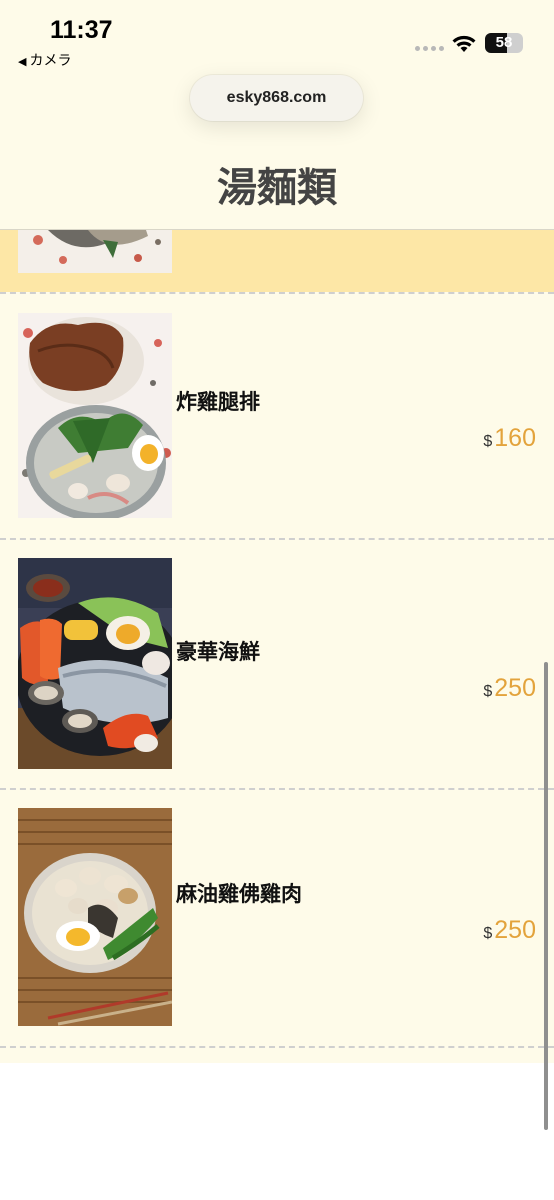 This screenshot has height=1200, width=554. Describe the element at coordinates (277, 261) in the screenshot. I see `menu-item-partial` at that location.